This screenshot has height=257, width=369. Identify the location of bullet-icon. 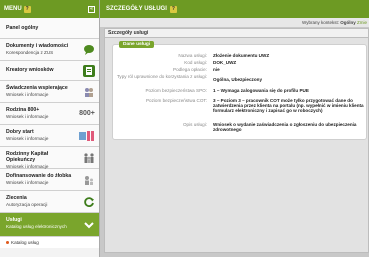
(7, 242).